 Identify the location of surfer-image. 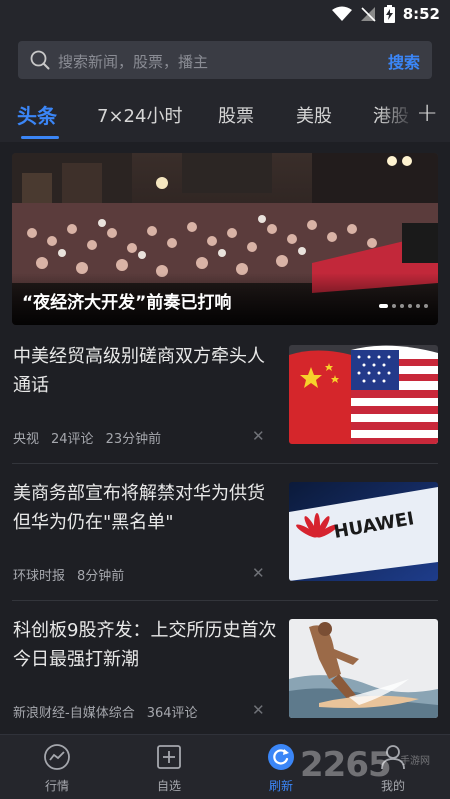
(363, 668).